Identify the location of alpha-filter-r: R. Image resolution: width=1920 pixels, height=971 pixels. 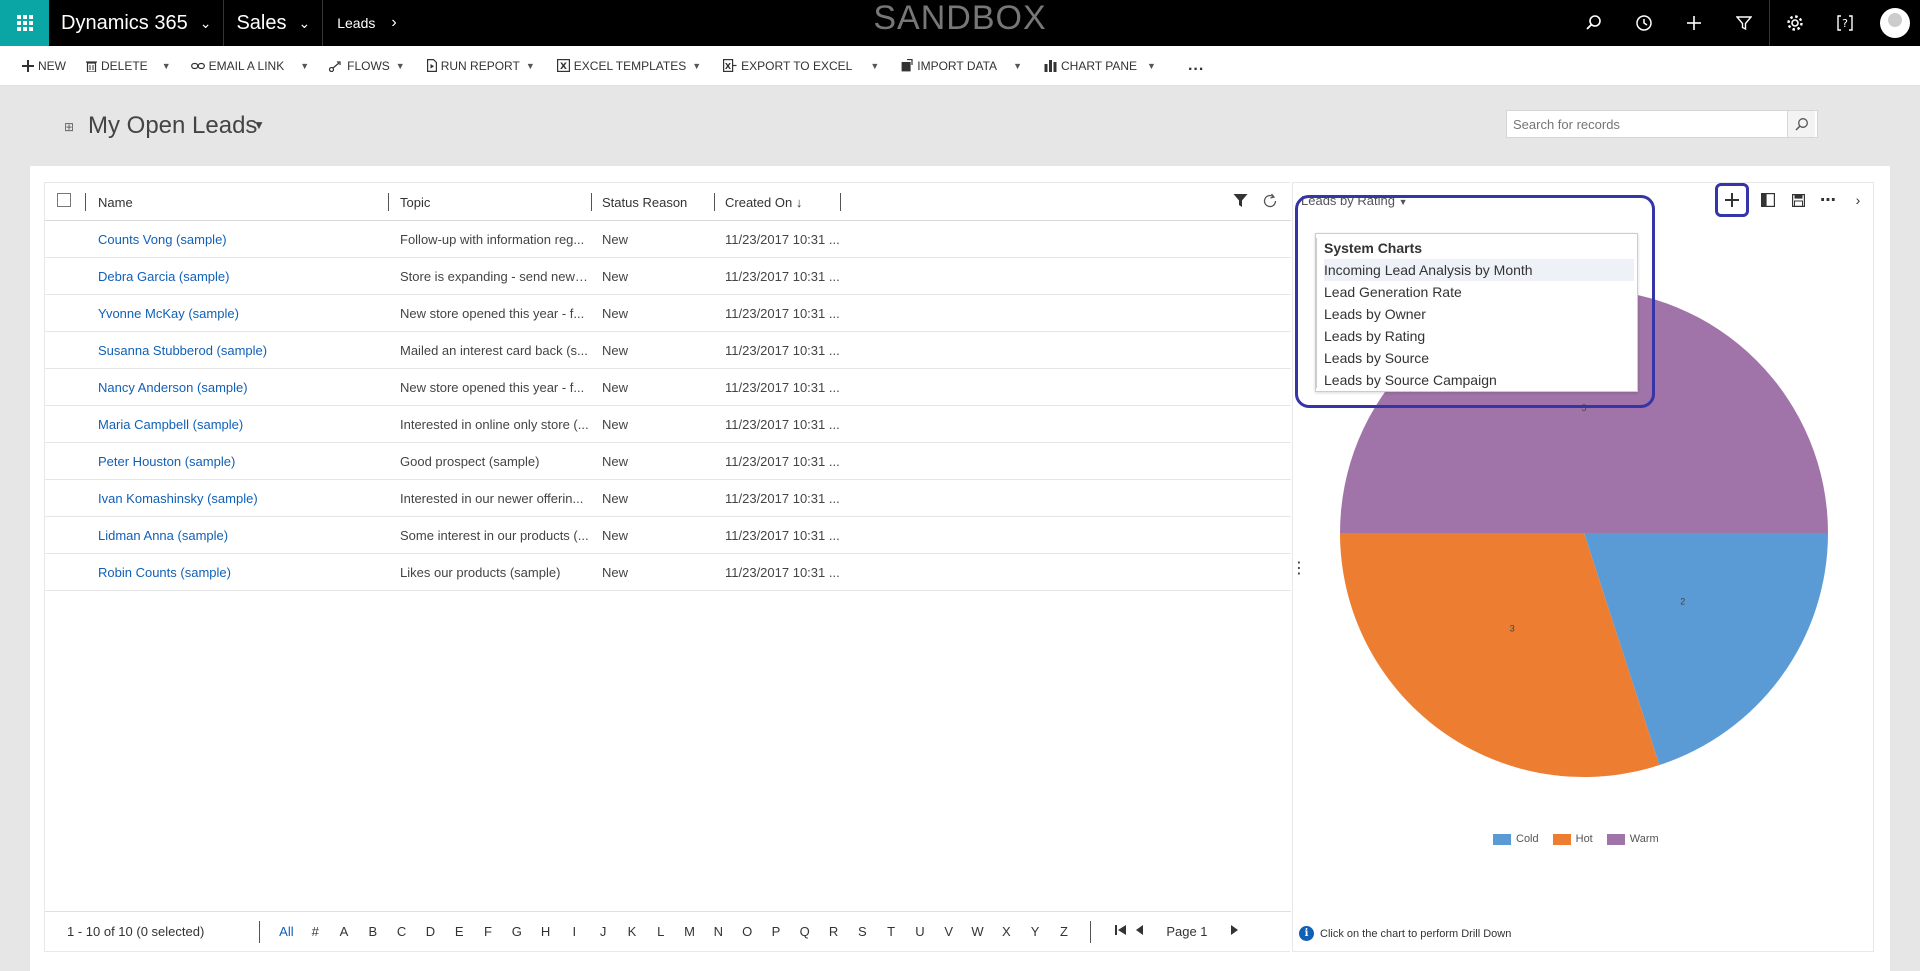
(833, 931).